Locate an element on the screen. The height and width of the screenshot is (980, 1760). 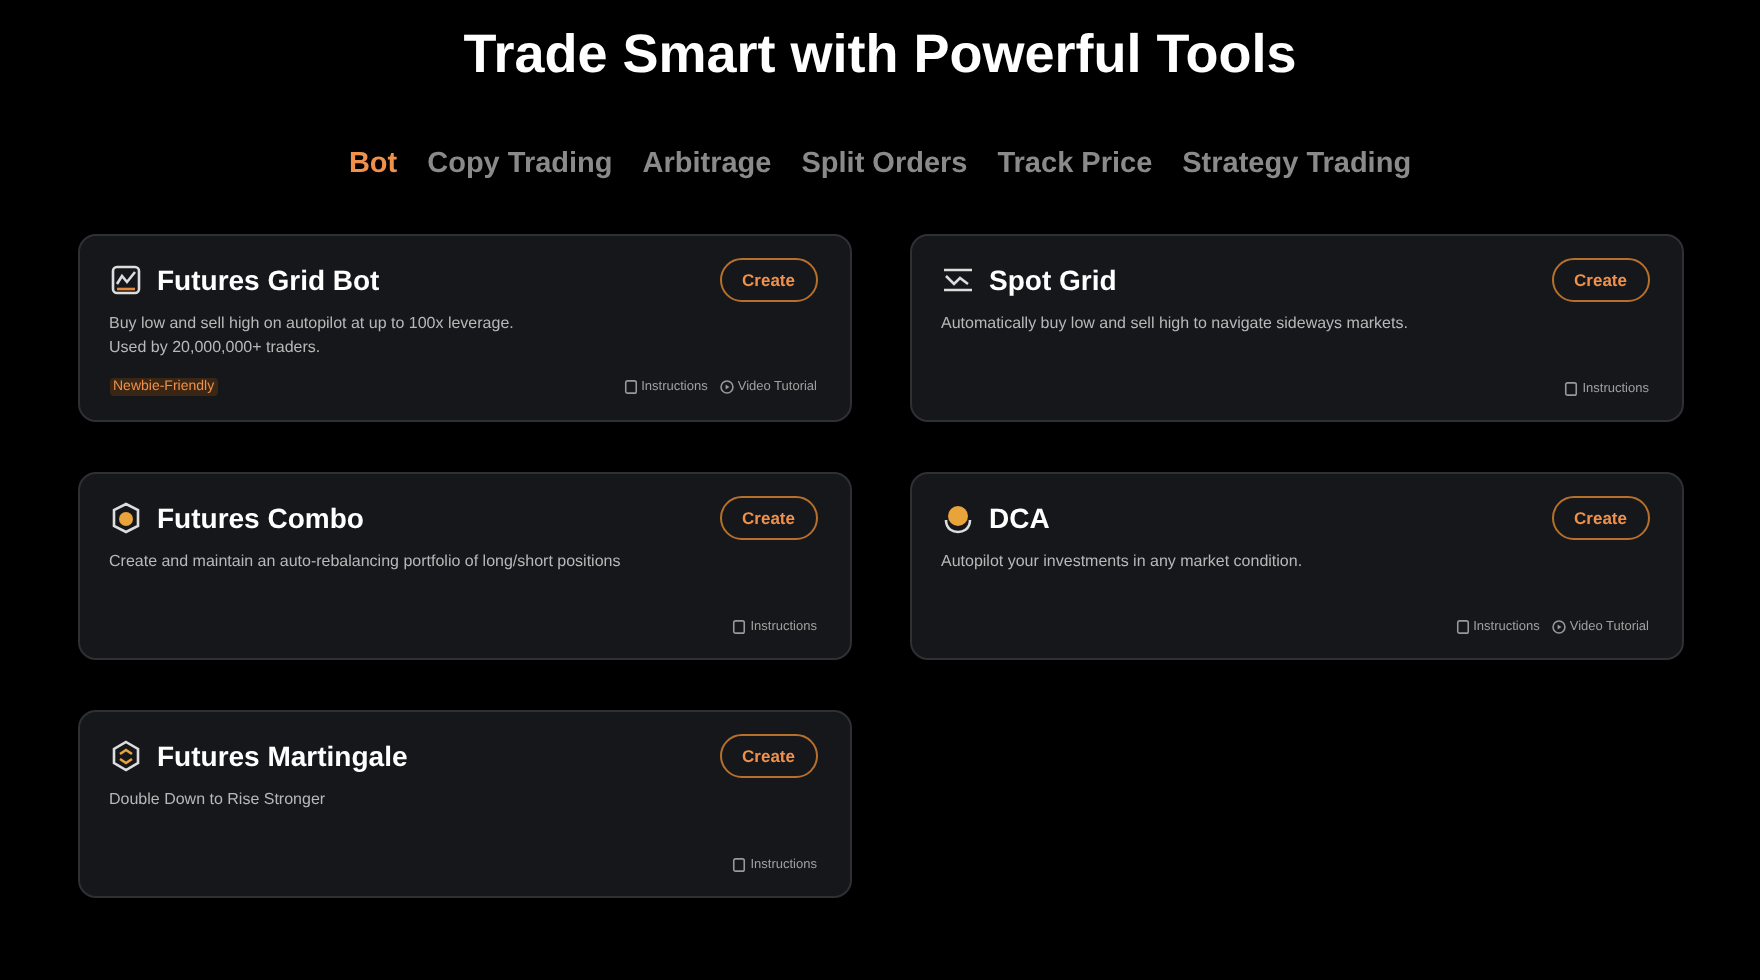
tab: Bot is located at coordinates (373, 164).